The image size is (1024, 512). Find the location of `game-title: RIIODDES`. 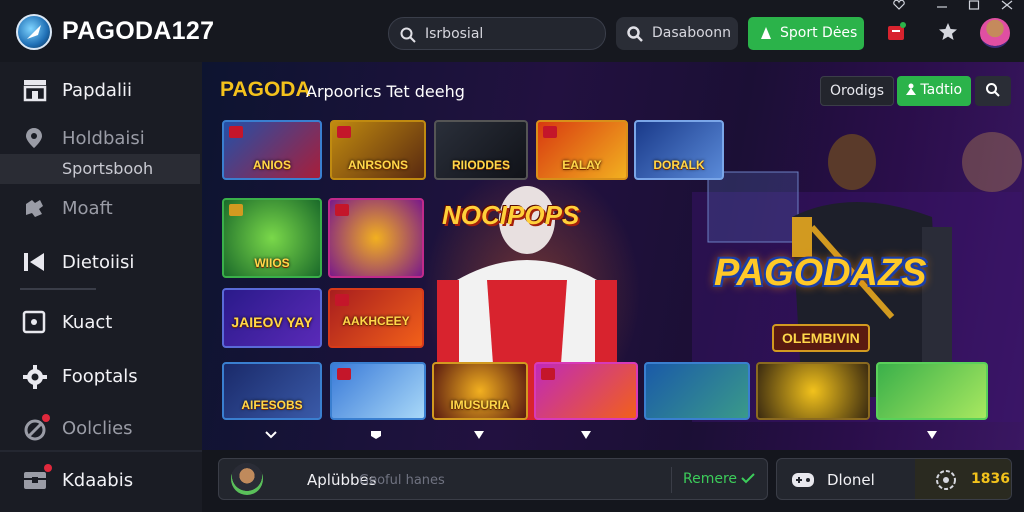

game-title: RIIODDES is located at coordinates (480, 165).